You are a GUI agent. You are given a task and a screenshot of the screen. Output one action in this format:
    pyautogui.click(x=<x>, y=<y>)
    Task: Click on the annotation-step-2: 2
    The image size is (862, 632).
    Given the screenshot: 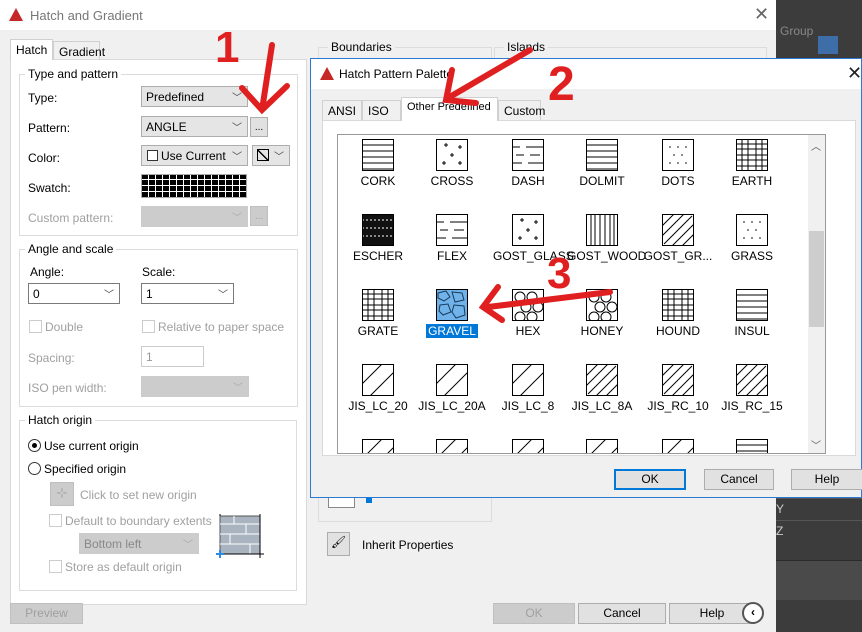 What is the action you would take?
    pyautogui.click(x=561, y=84)
    